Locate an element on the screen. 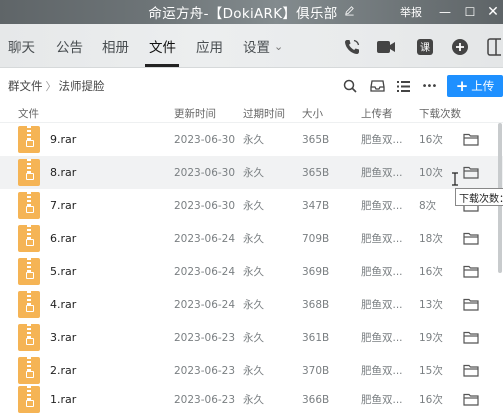  tab-chat: 聊天 is located at coordinates (21, 46).